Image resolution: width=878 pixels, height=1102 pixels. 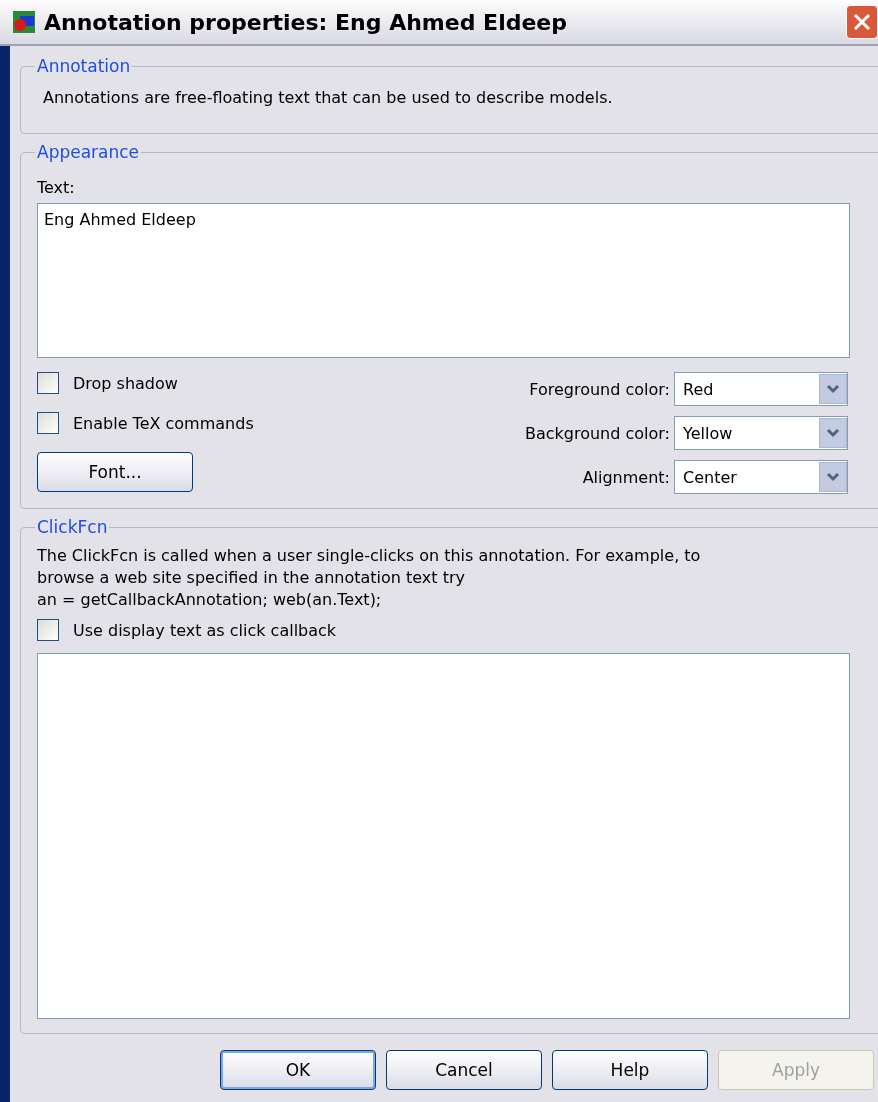 I want to click on dropdown: Red, so click(x=761, y=389).